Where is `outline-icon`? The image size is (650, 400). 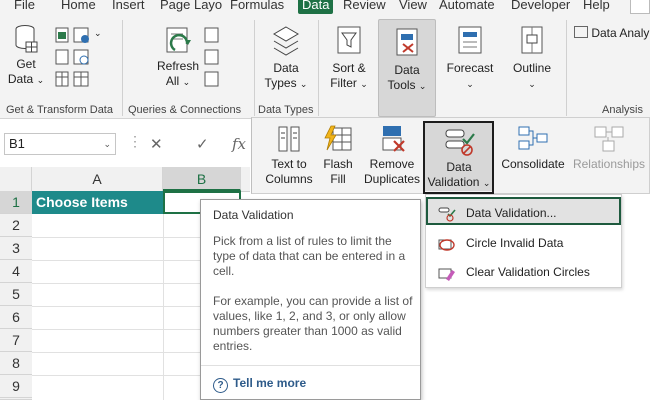
outline-icon is located at coordinates (532, 40).